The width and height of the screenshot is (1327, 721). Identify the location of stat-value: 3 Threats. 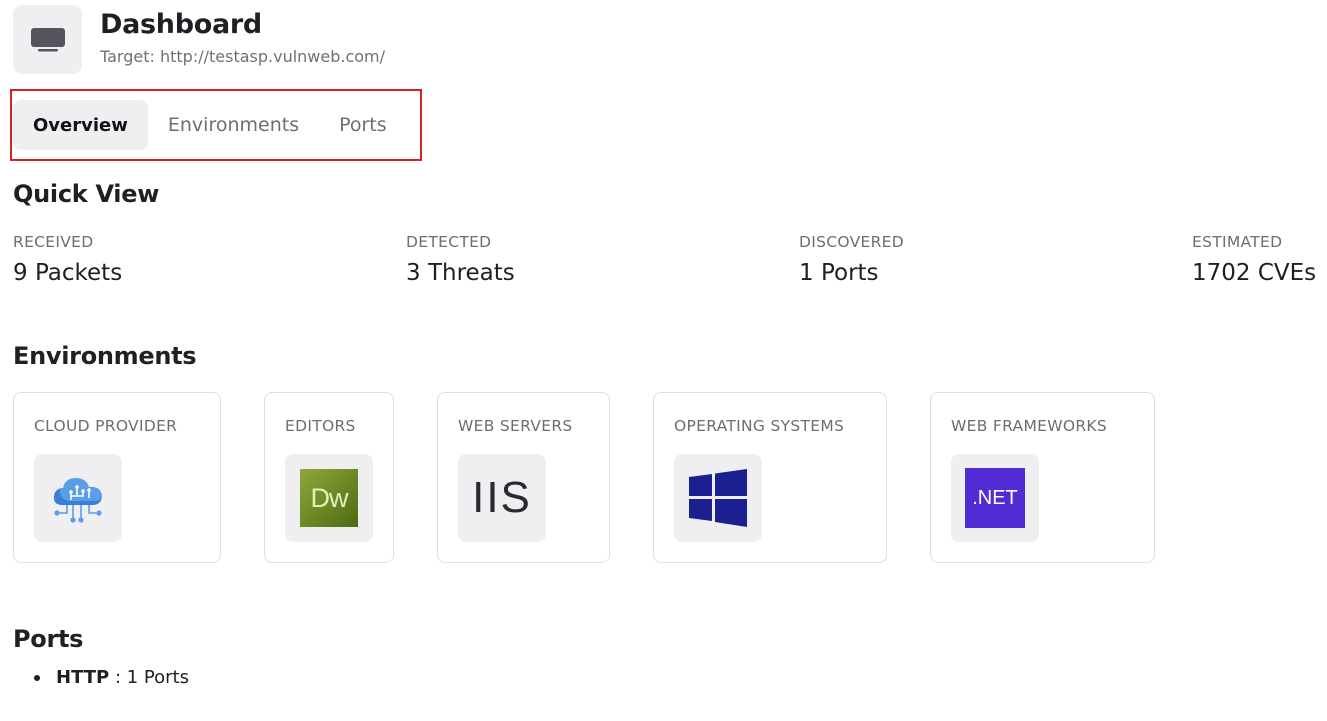
(460, 273).